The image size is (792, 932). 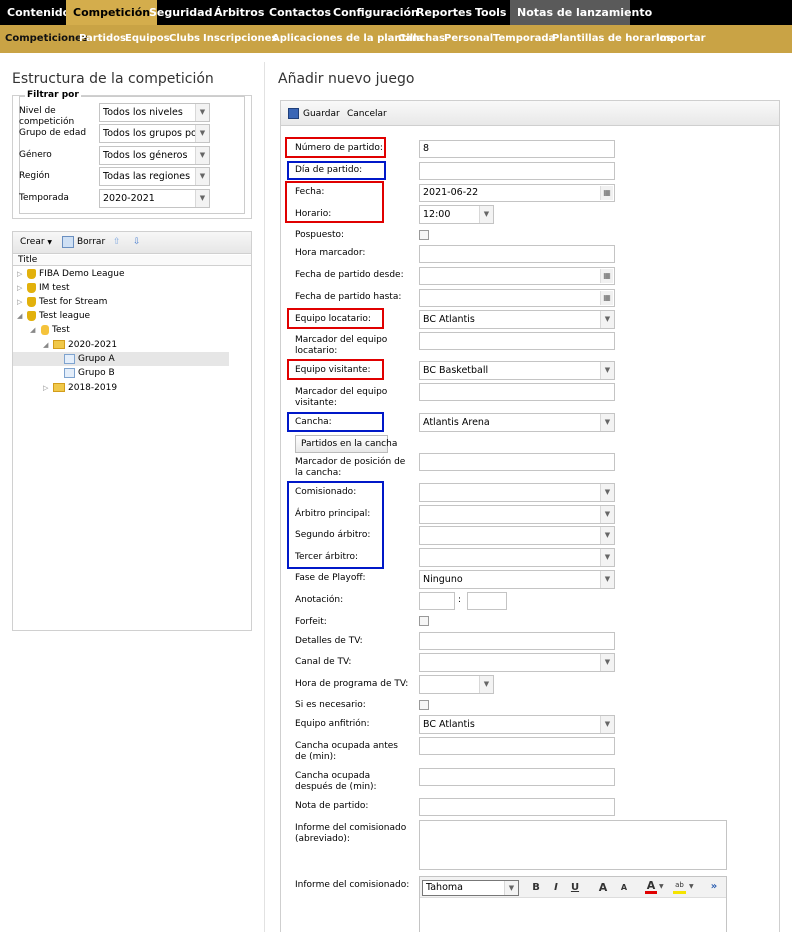 What do you see at coordinates (470, 888) in the screenshot?
I see `font-select: Tahoma ▼` at bounding box center [470, 888].